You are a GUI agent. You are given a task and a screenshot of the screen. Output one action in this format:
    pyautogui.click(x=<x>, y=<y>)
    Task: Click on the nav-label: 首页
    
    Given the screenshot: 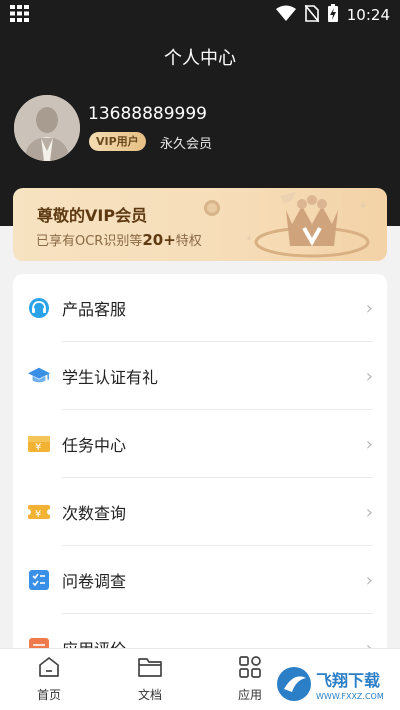 What is the action you would take?
    pyautogui.click(x=48, y=695)
    